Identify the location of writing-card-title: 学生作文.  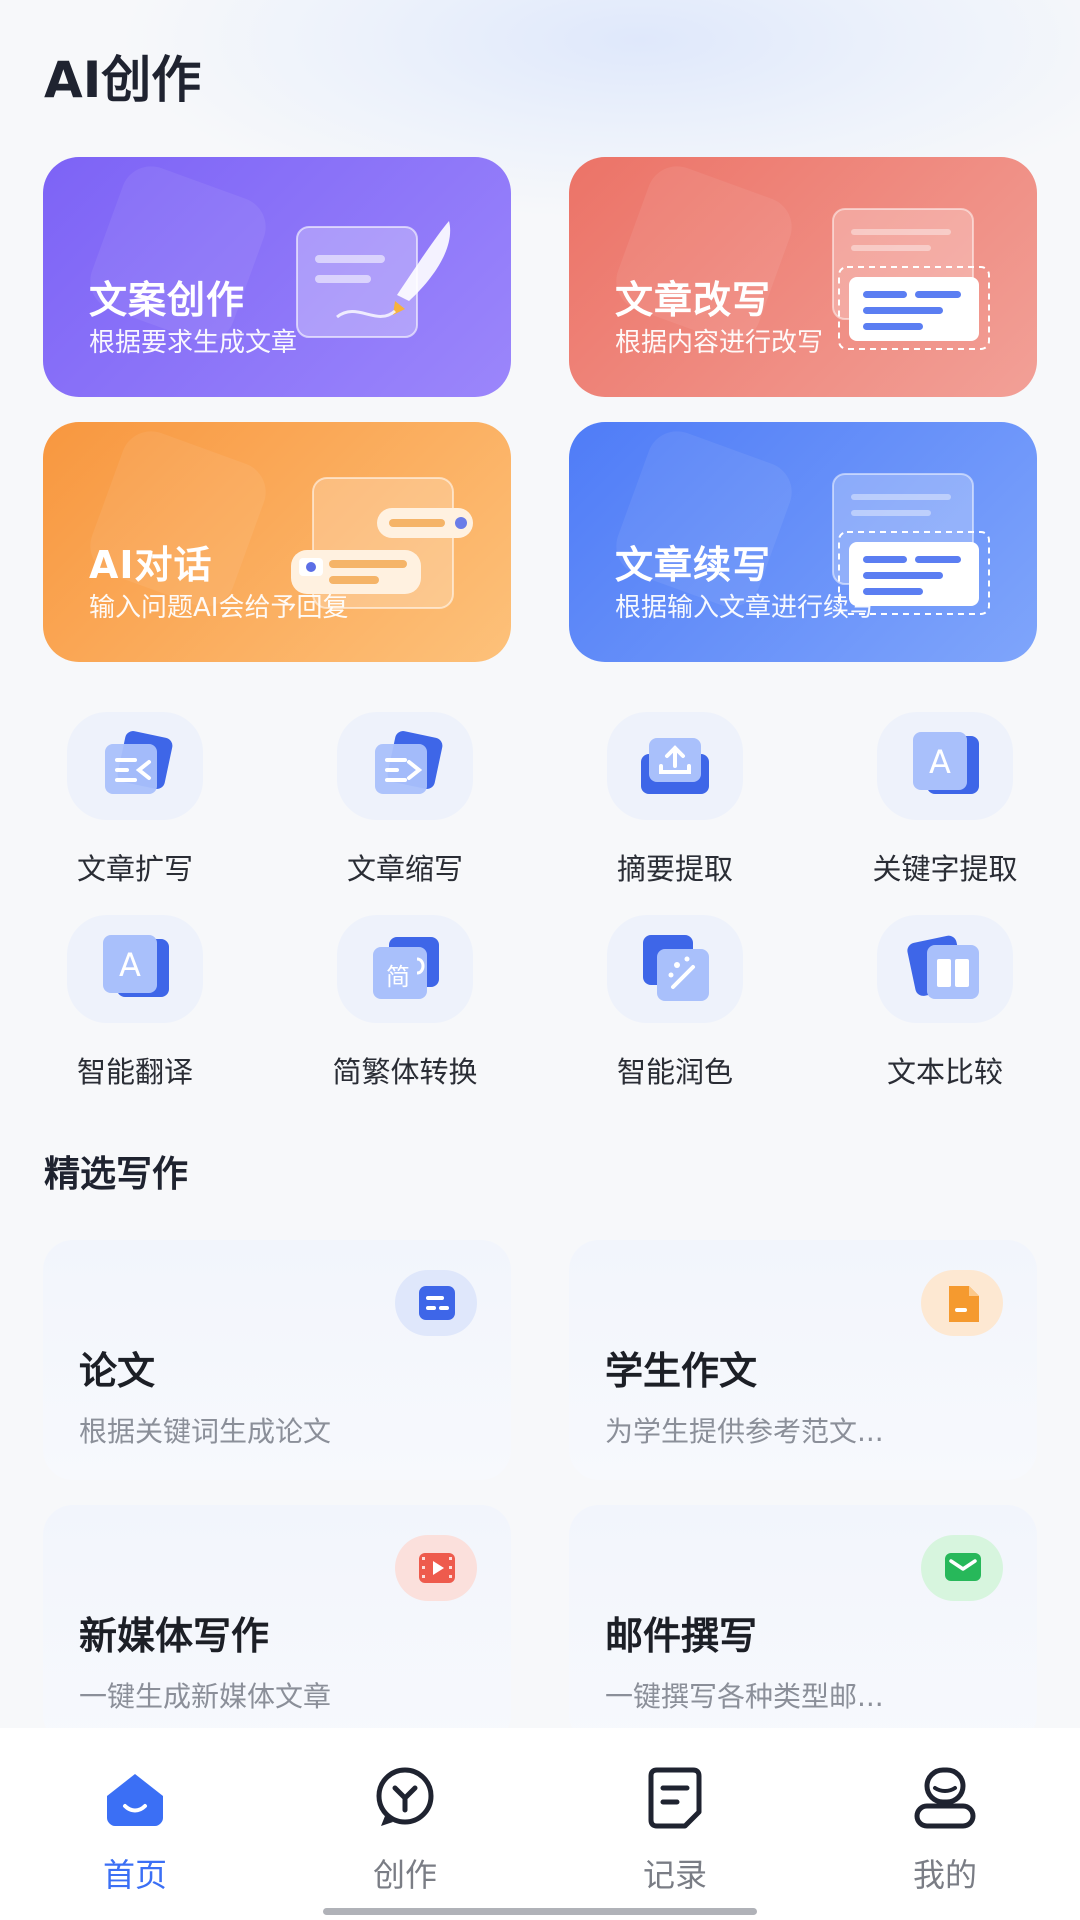
(681, 1371).